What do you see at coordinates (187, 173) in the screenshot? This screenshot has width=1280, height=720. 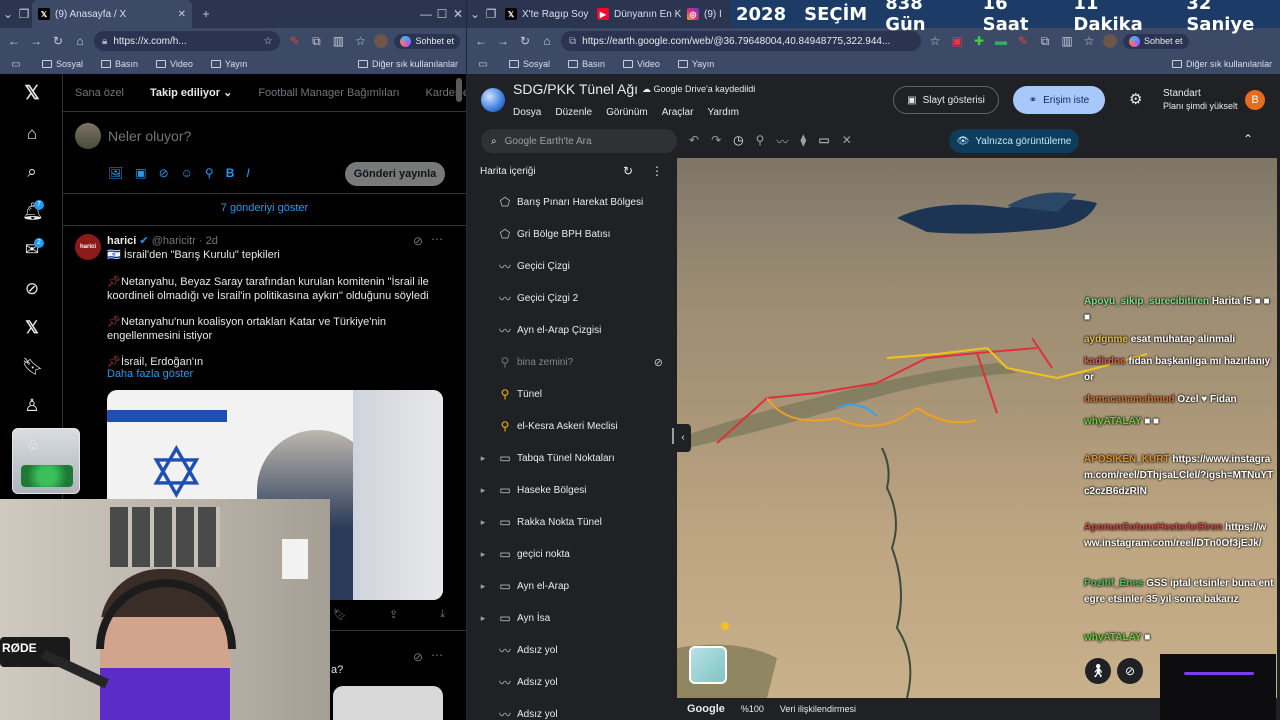 I see `emoji-icon: ☺` at bounding box center [187, 173].